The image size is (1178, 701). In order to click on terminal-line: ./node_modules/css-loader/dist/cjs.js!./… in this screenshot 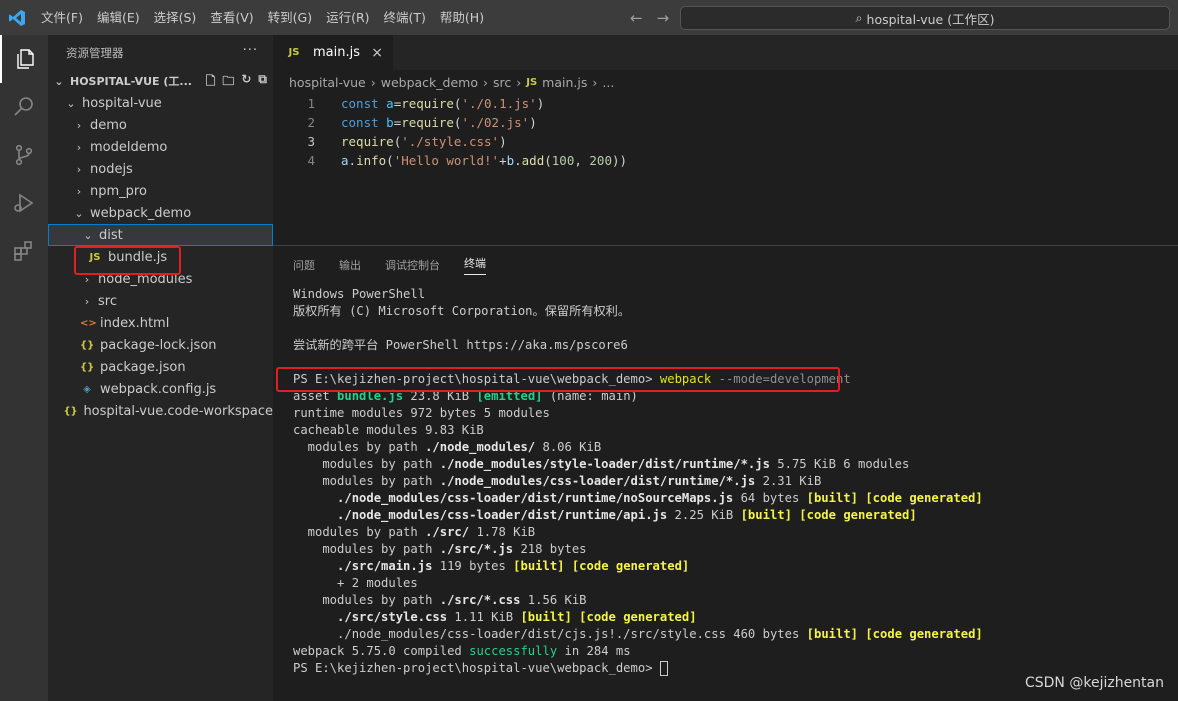, I will do `click(638, 634)`.